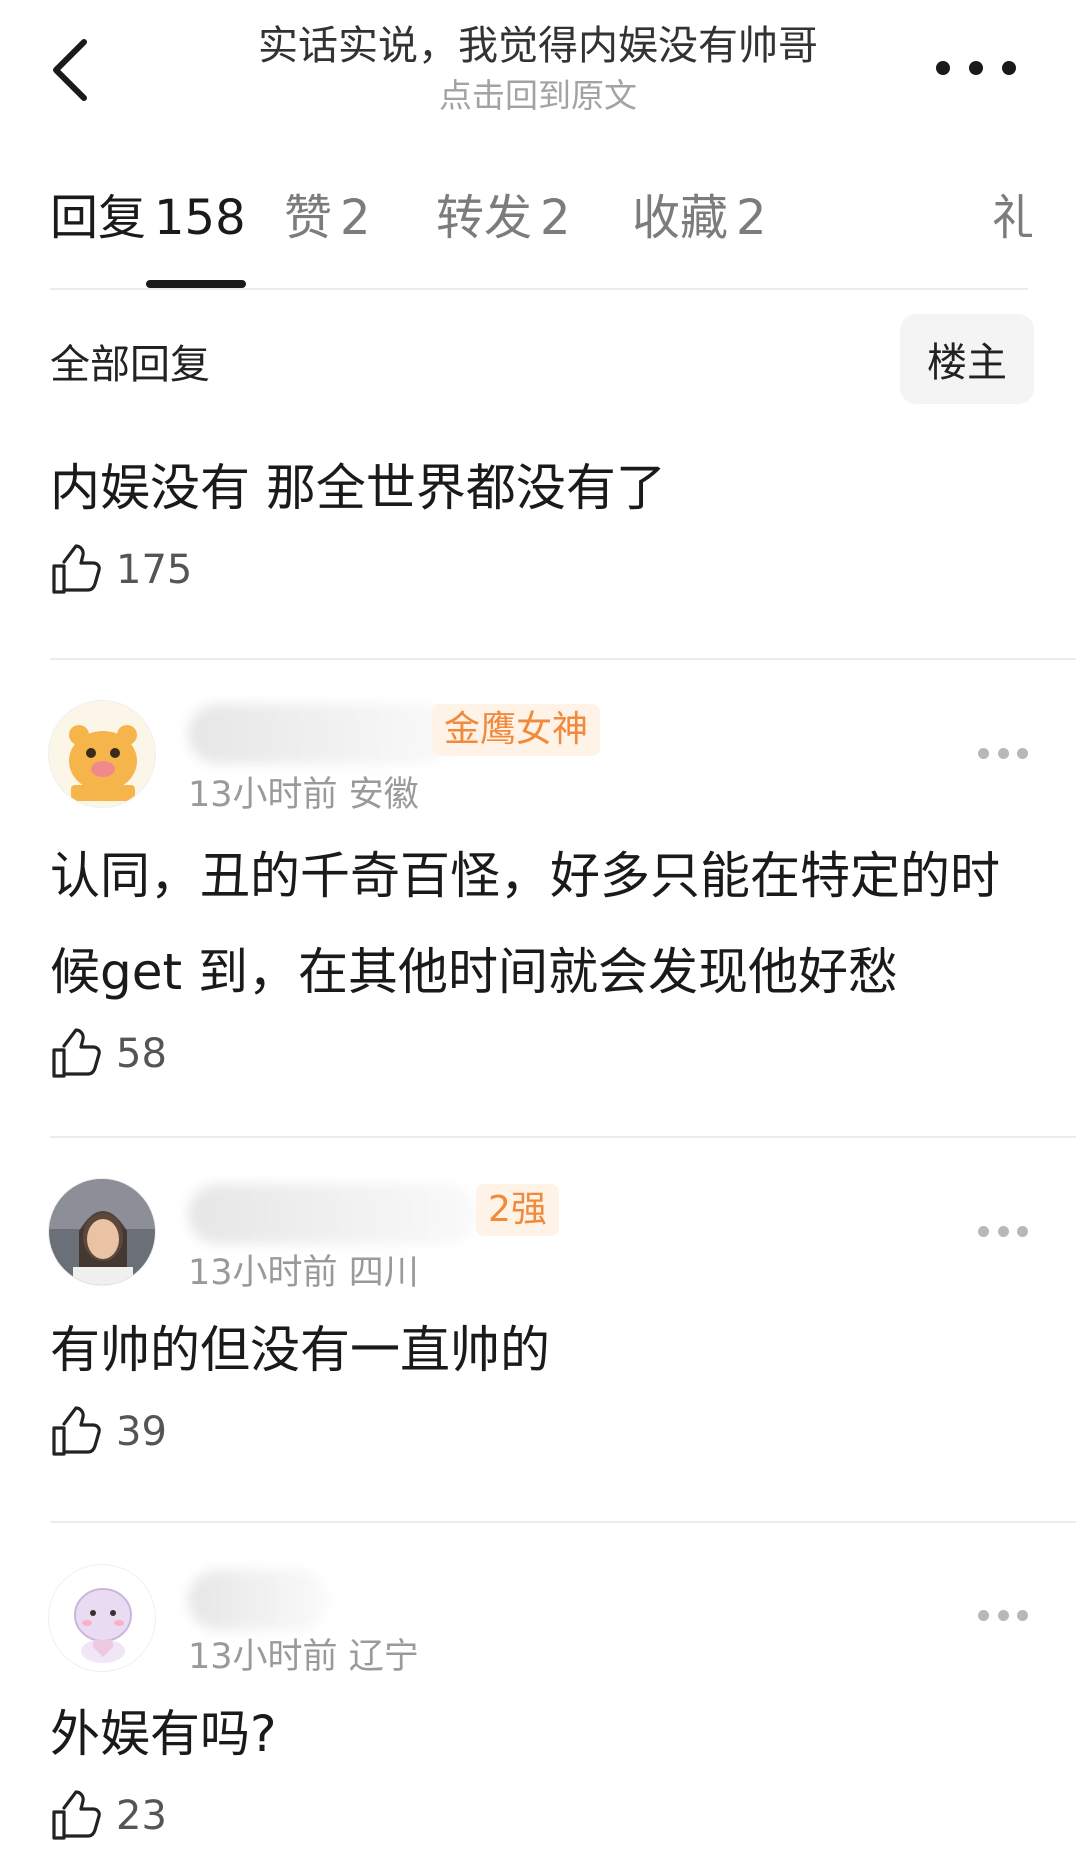 The image size is (1076, 1876). What do you see at coordinates (383, 795) in the screenshot?
I see `comment-location: 安徽` at bounding box center [383, 795].